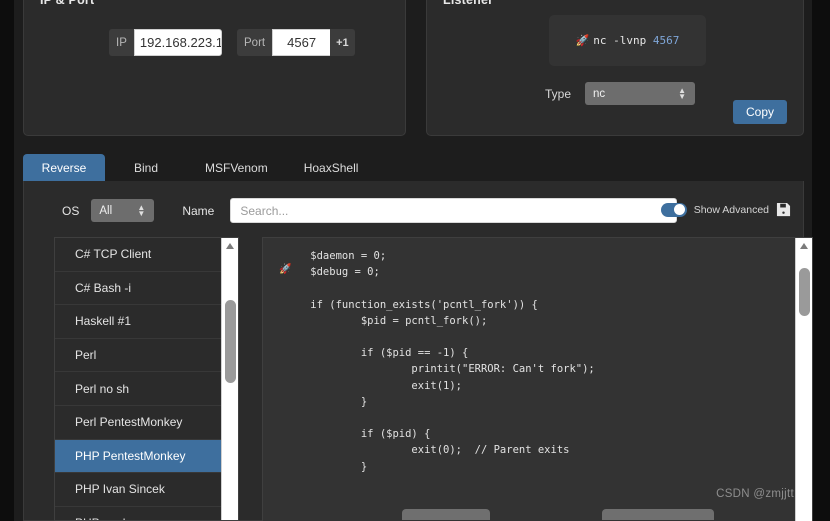 The height and width of the screenshot is (521, 830). What do you see at coordinates (71, 210) in the screenshot?
I see `os-label: OS` at bounding box center [71, 210].